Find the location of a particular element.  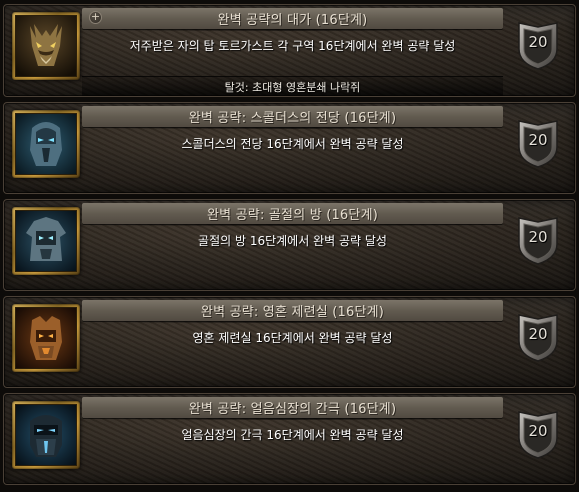

beast-mount-icon is located at coordinates (46, 46).